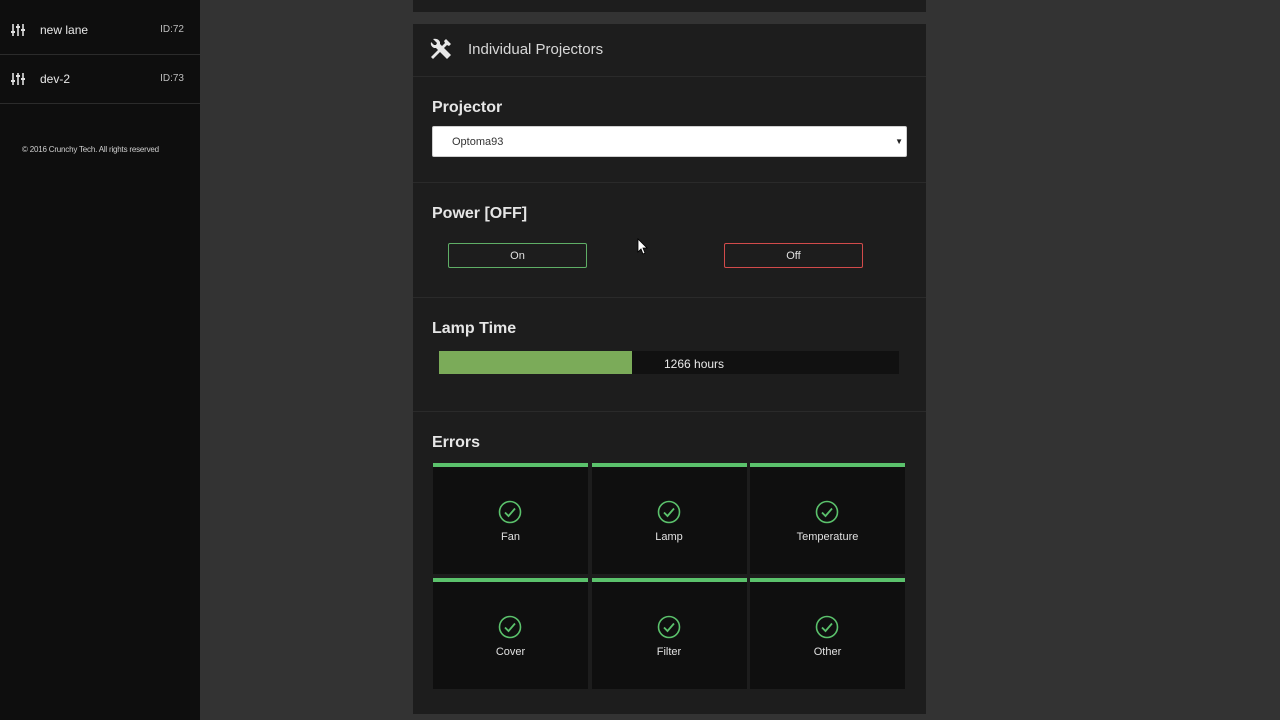 The image size is (1280, 720). Describe the element at coordinates (642, 246) in the screenshot. I see `mouse-cursor-icon` at that location.